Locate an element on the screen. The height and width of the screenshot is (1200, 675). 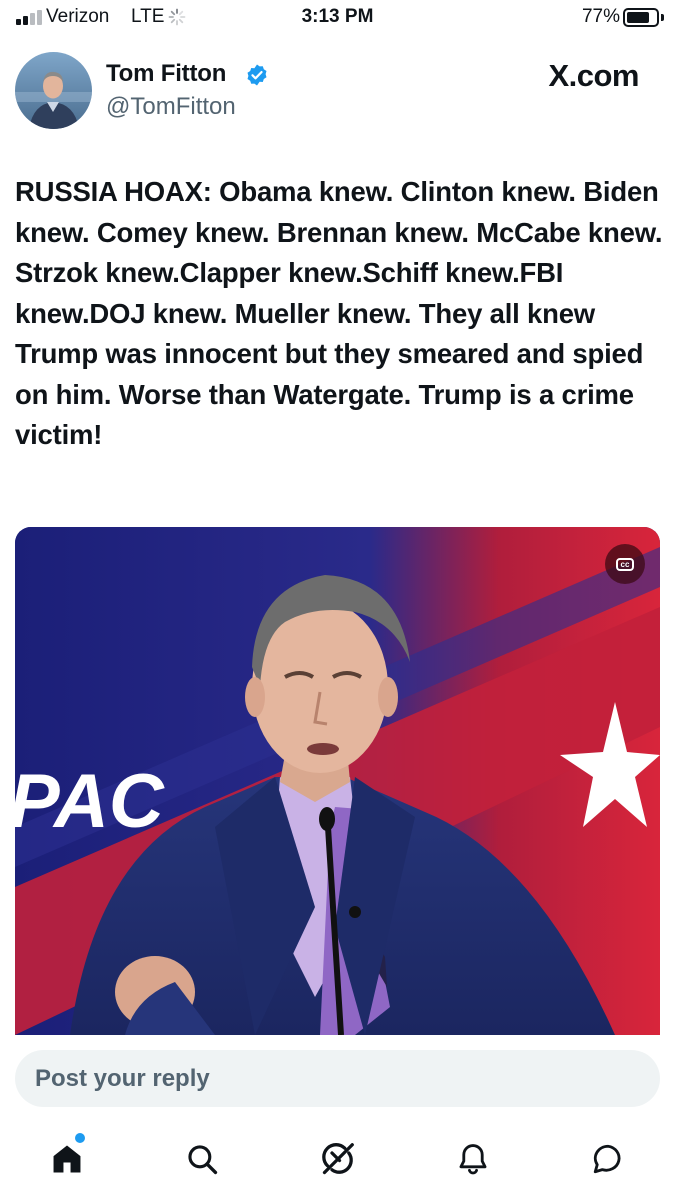
tab-bar is located at coordinates (337, 1162).